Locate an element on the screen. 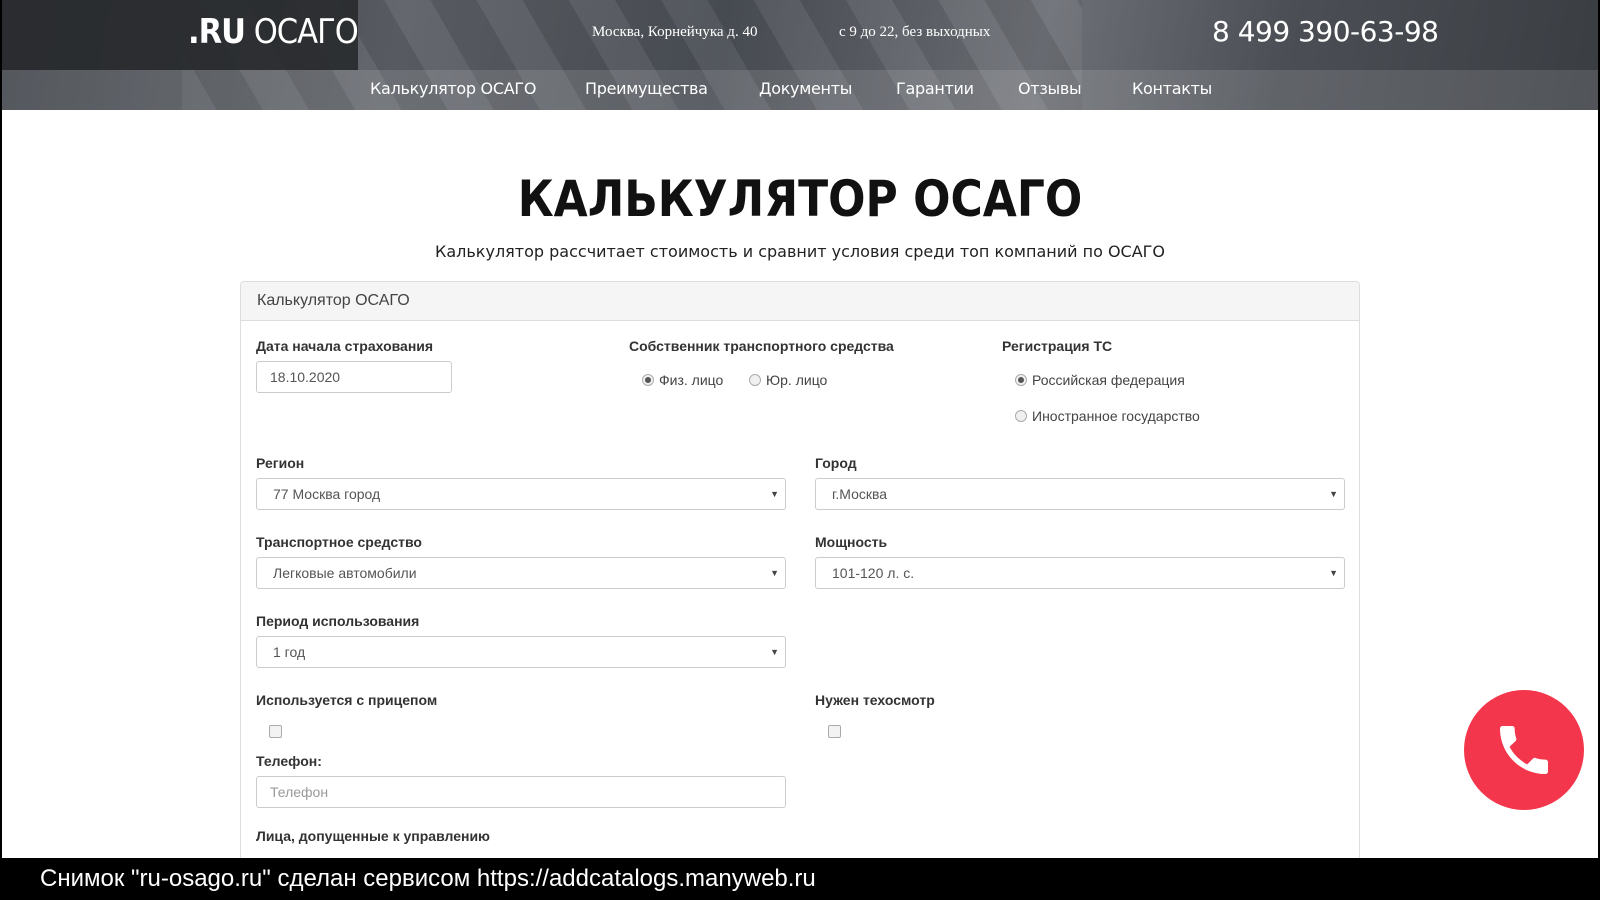 This screenshot has height=900, width=1600. registration-radio-foreign: Иностранное государство is located at coordinates (1107, 416).